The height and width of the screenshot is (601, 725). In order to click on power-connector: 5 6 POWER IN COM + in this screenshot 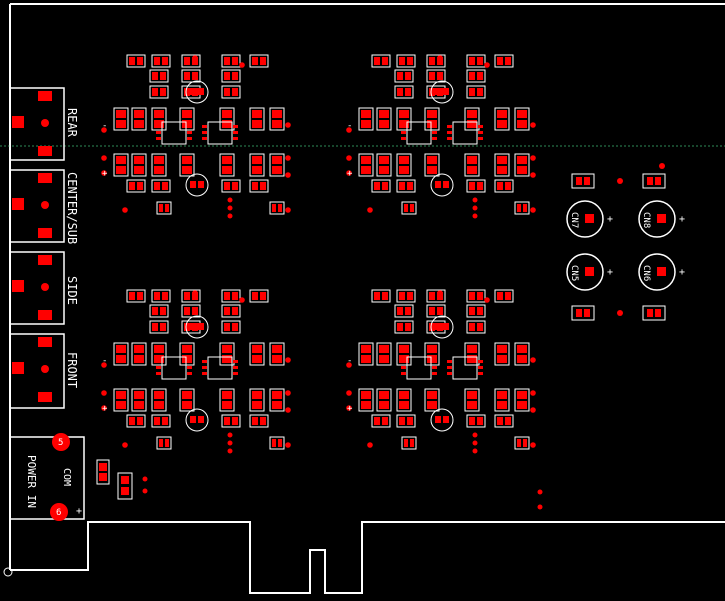, I will do `click(47, 477)`.